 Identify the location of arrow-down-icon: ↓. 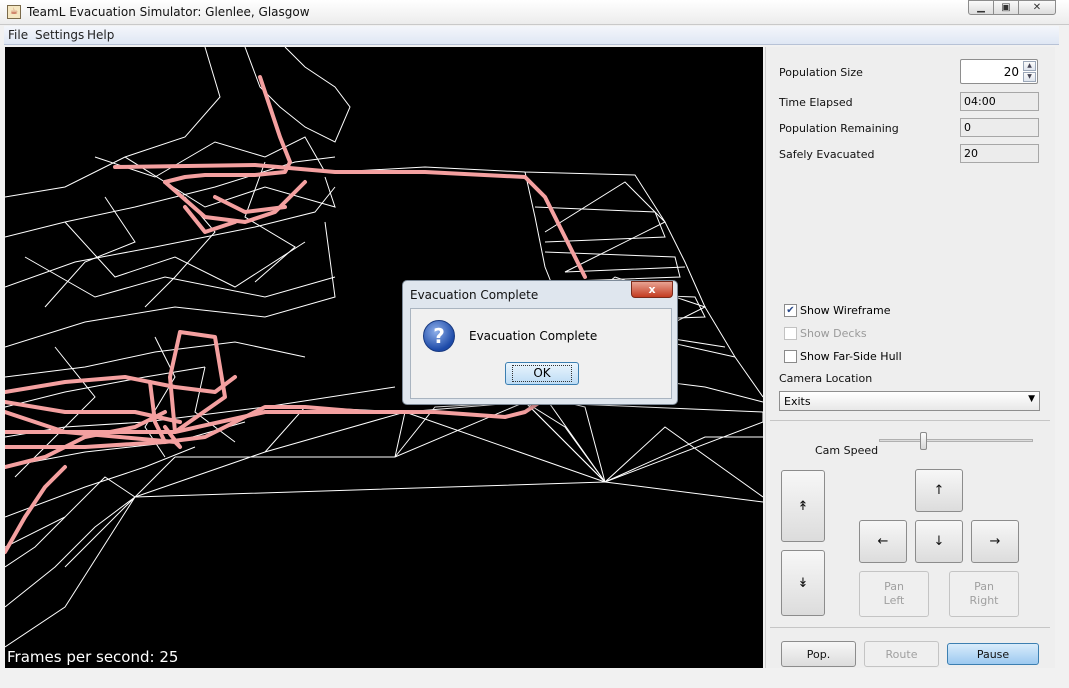
(939, 541).